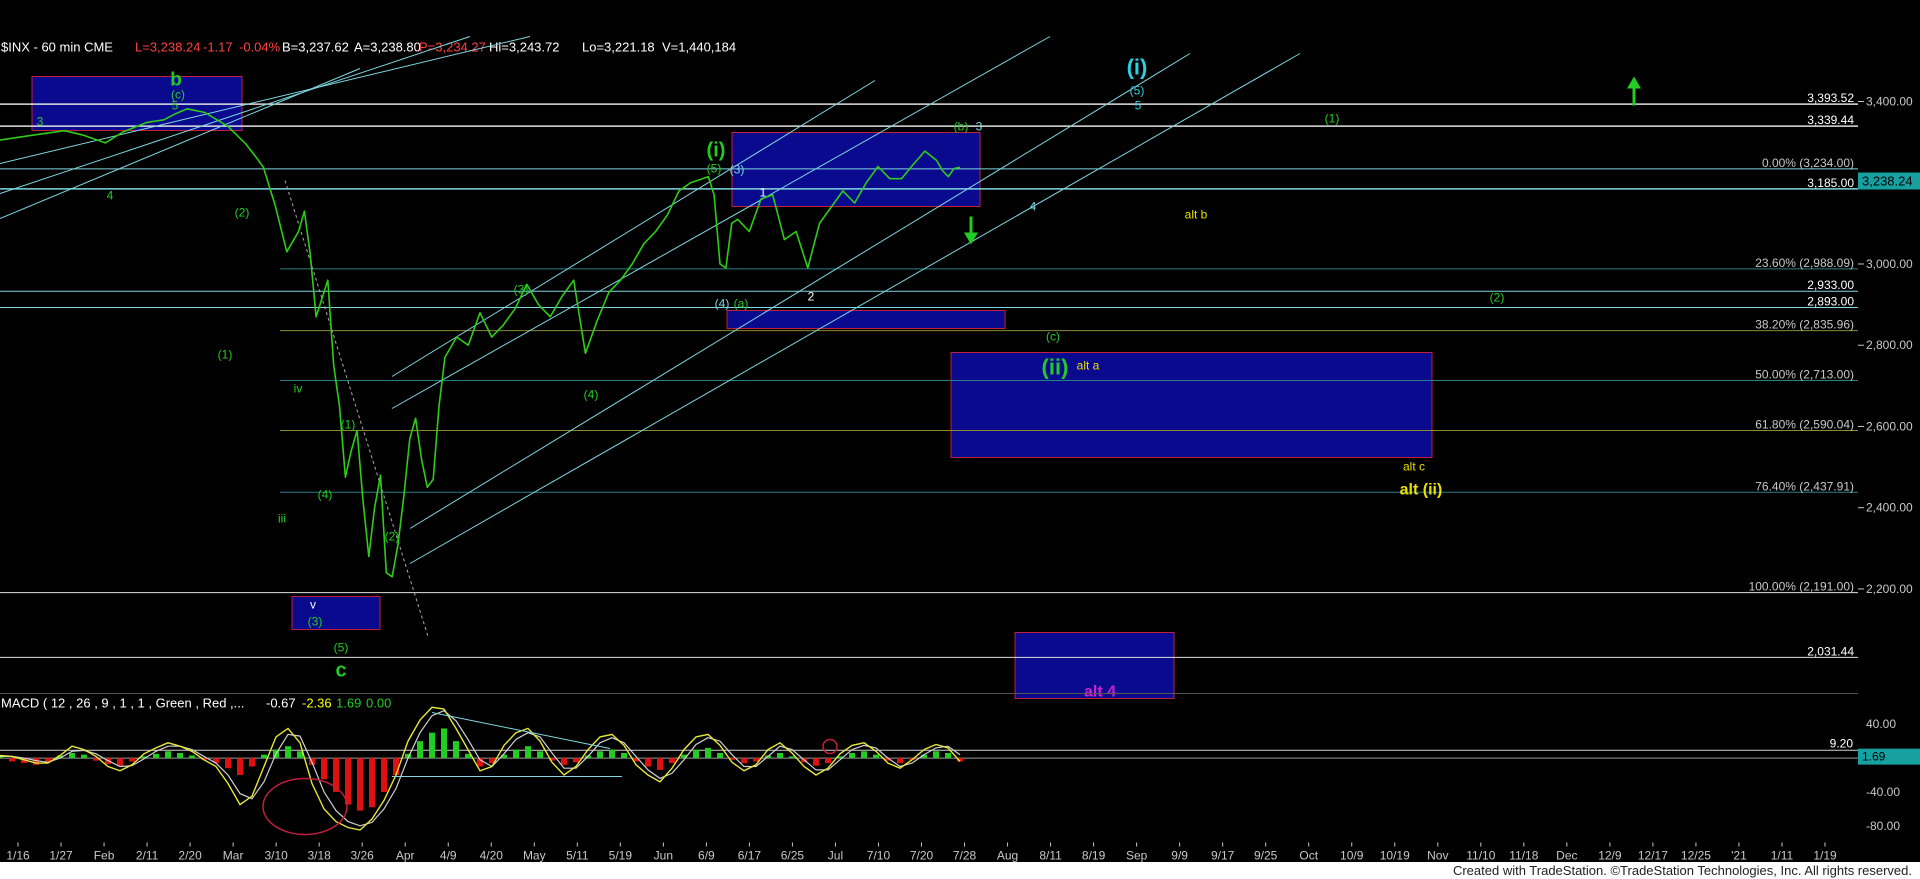  What do you see at coordinates (387, 47) in the screenshot?
I see `ask-label: A=3,238.80` at bounding box center [387, 47].